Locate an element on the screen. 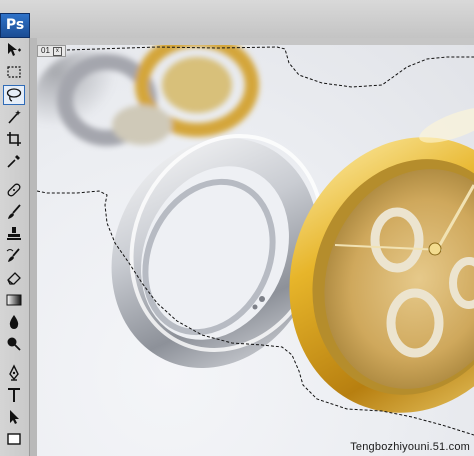 The image size is (474, 456). dodge-tool is located at coordinates (14, 344).